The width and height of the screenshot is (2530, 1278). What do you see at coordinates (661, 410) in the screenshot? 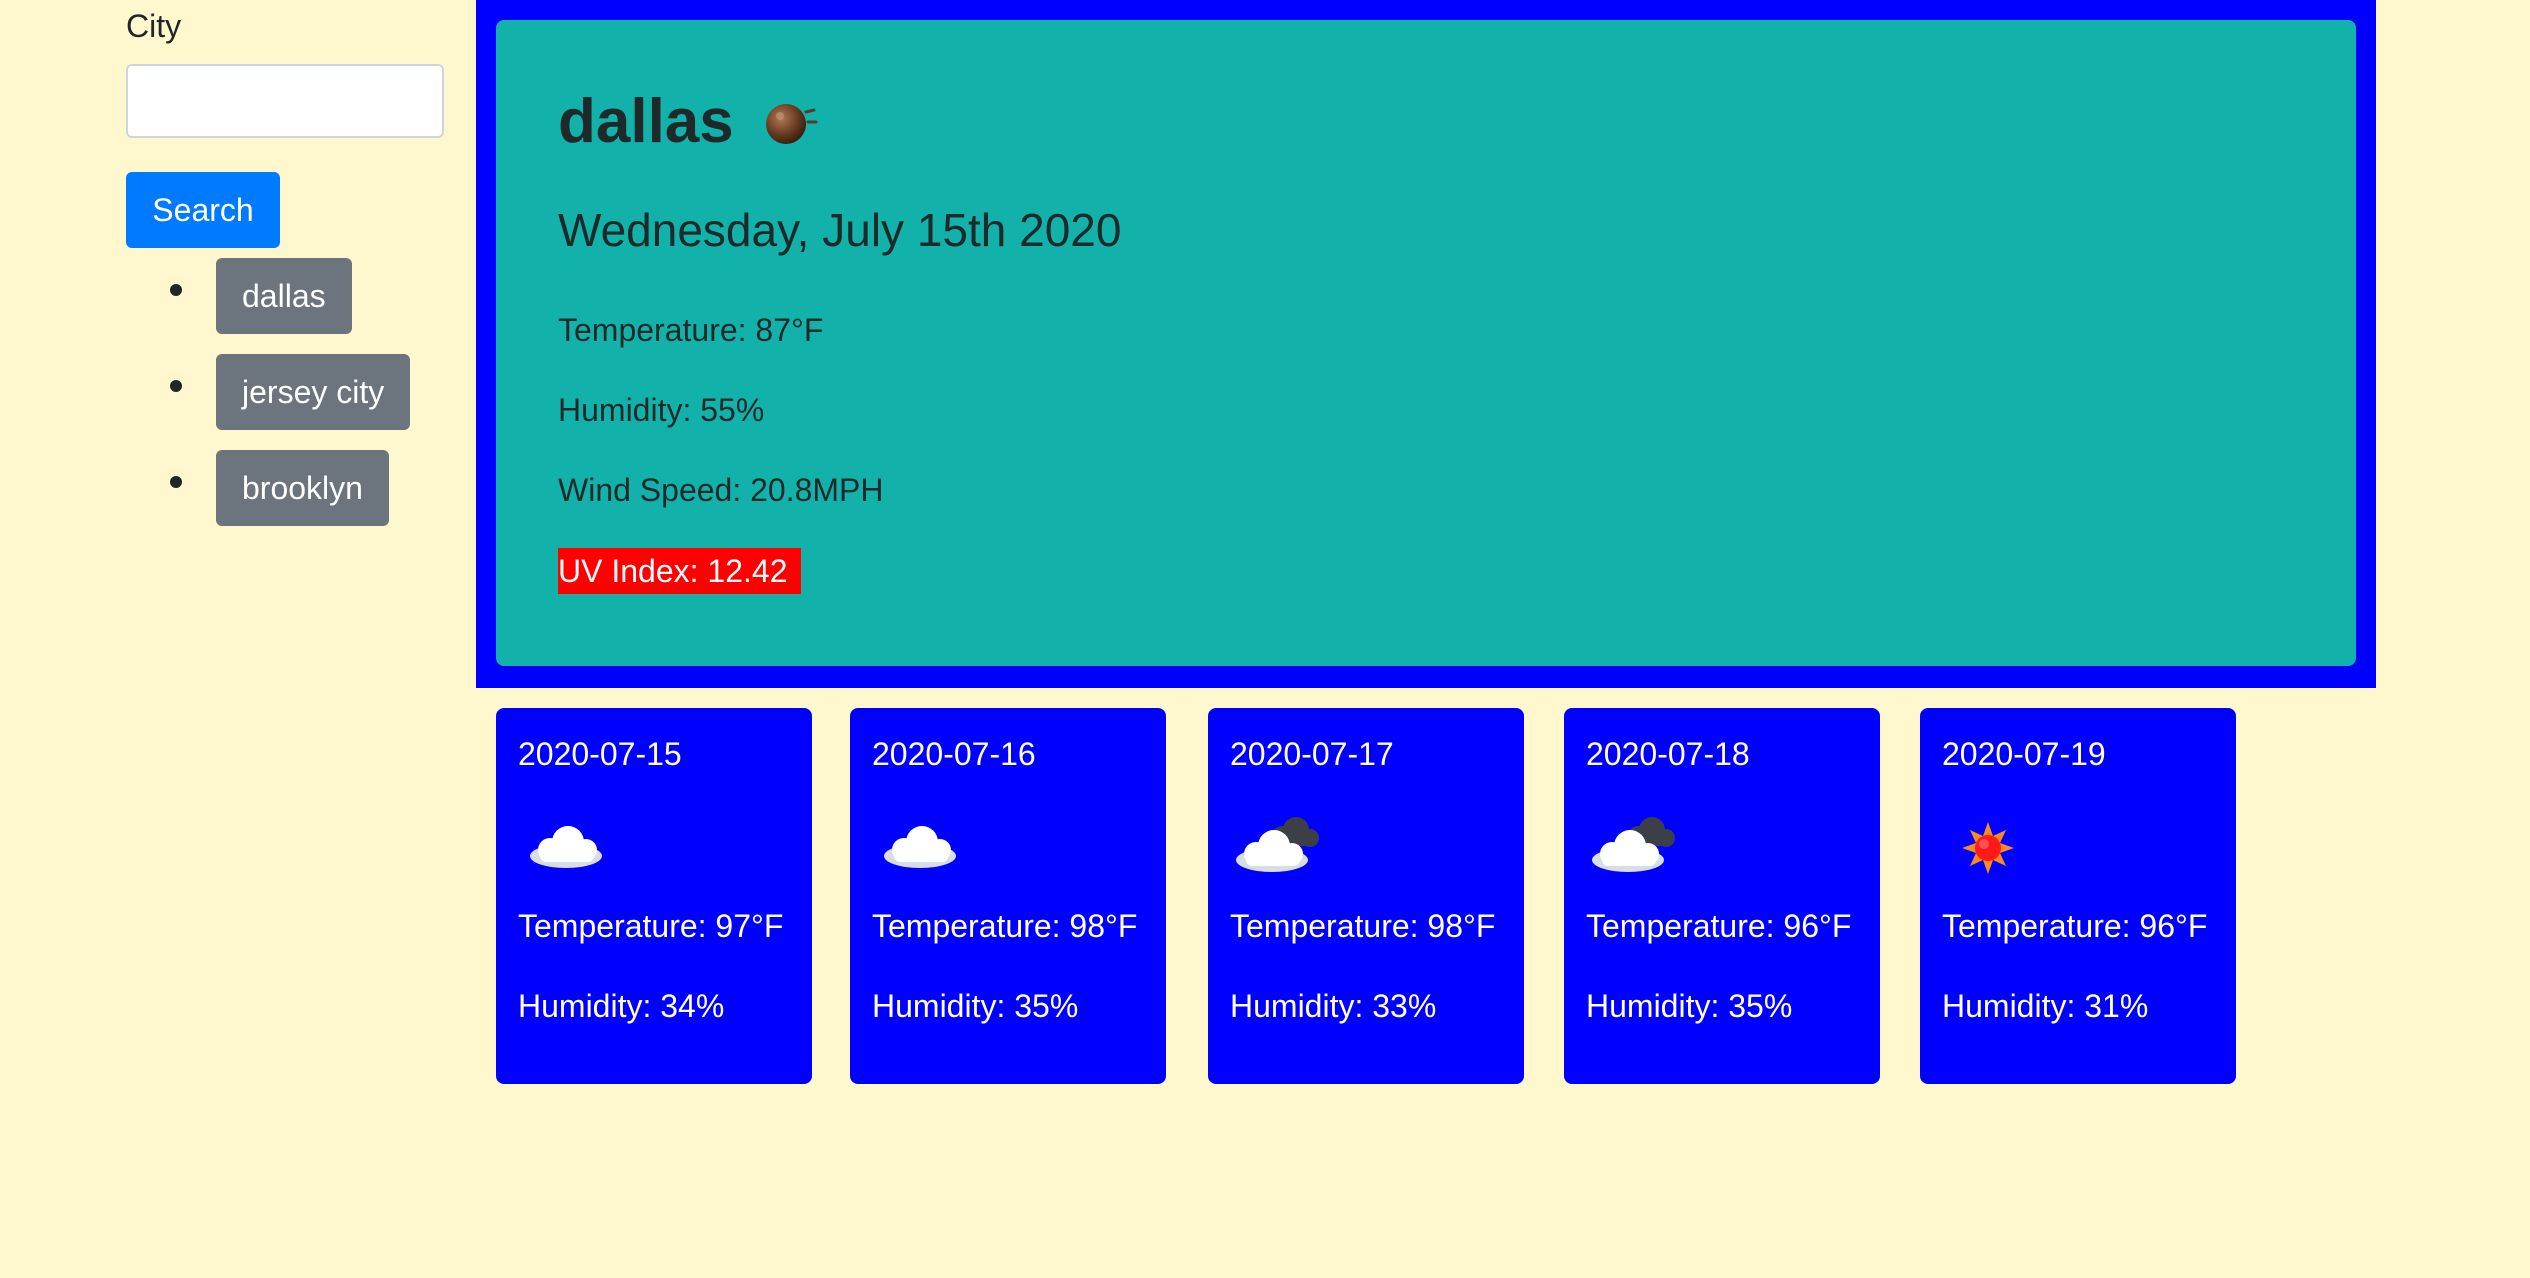
I see `current-humidity: Humidity: 55%` at bounding box center [661, 410].